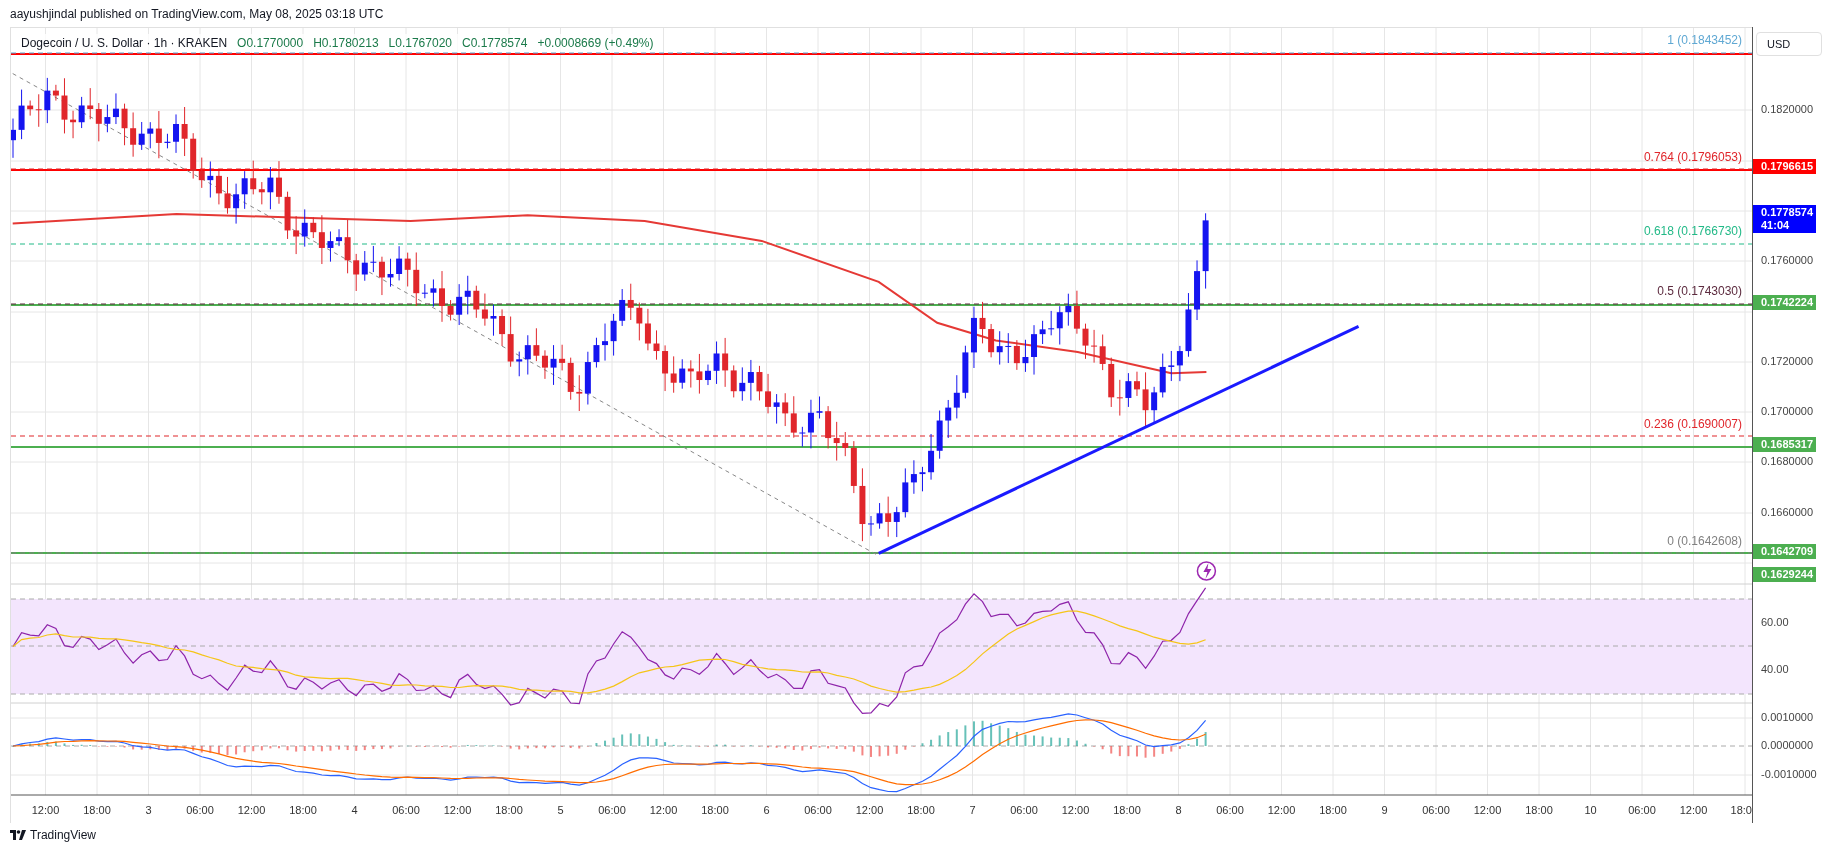 The width and height of the screenshot is (1835, 857). Describe the element at coordinates (148, 810) in the screenshot. I see `time-label: 3` at that location.